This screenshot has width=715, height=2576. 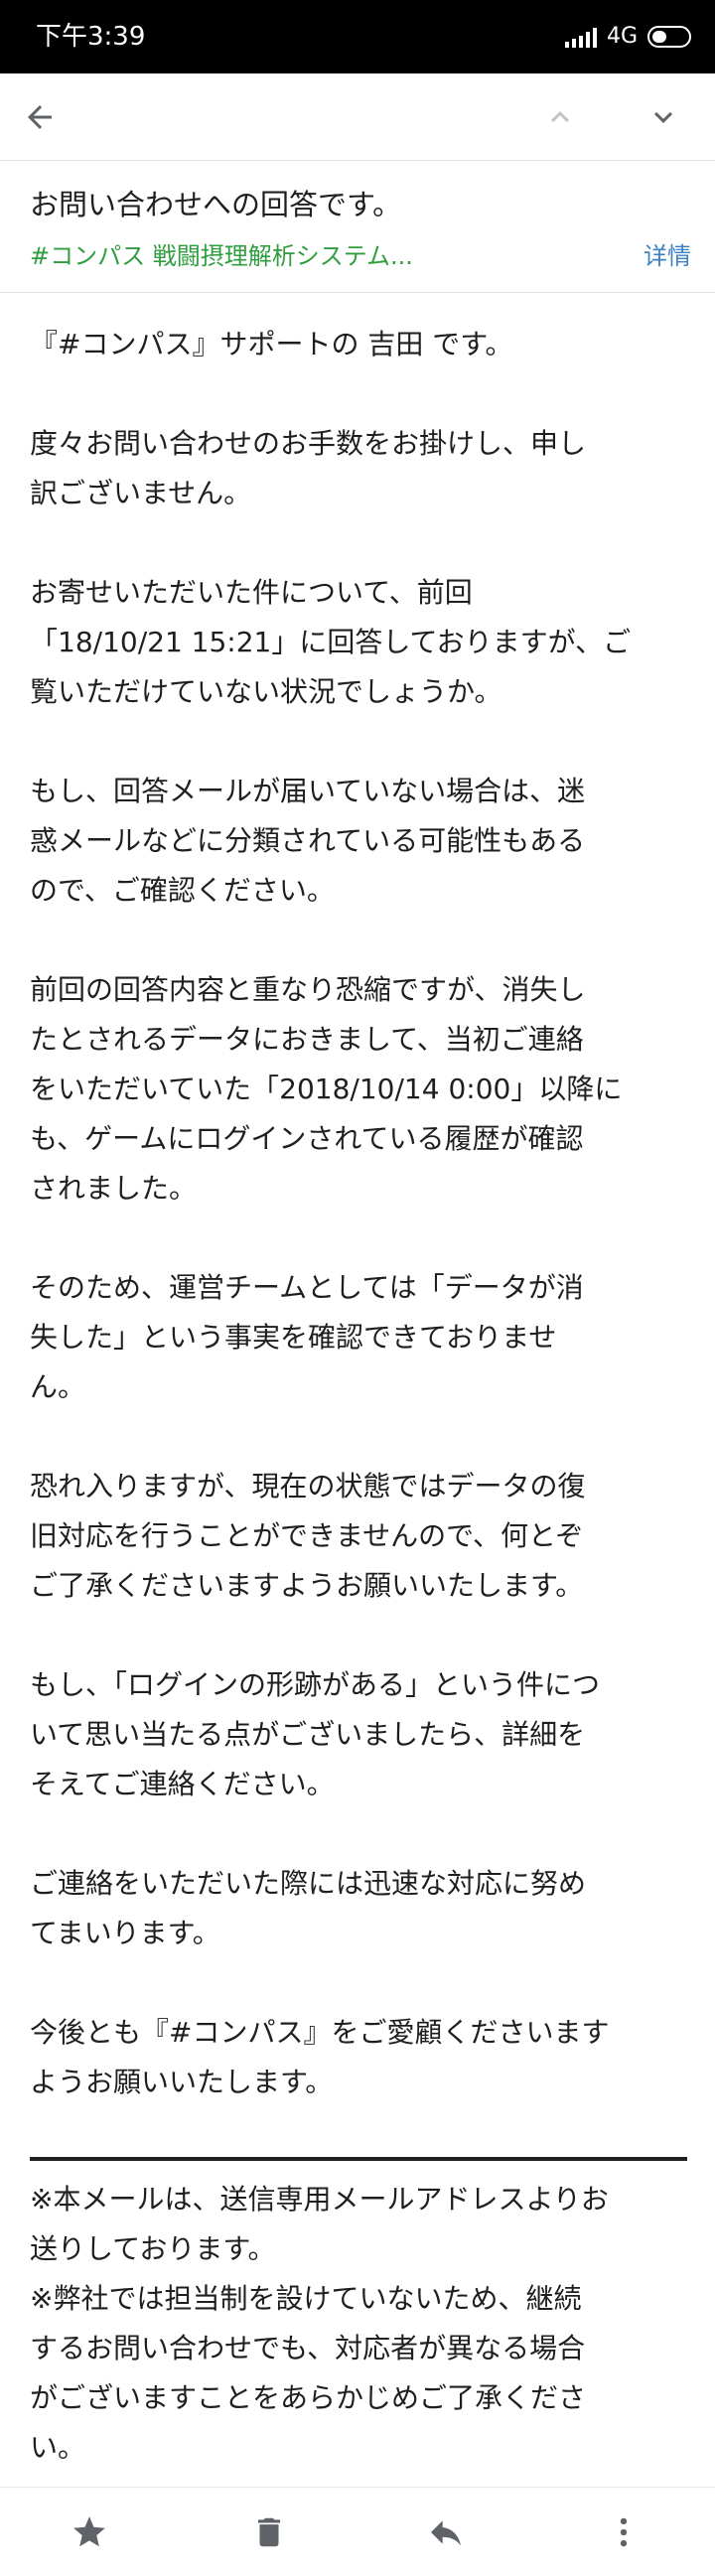 I want to click on more-vert-icon, so click(x=624, y=2532).